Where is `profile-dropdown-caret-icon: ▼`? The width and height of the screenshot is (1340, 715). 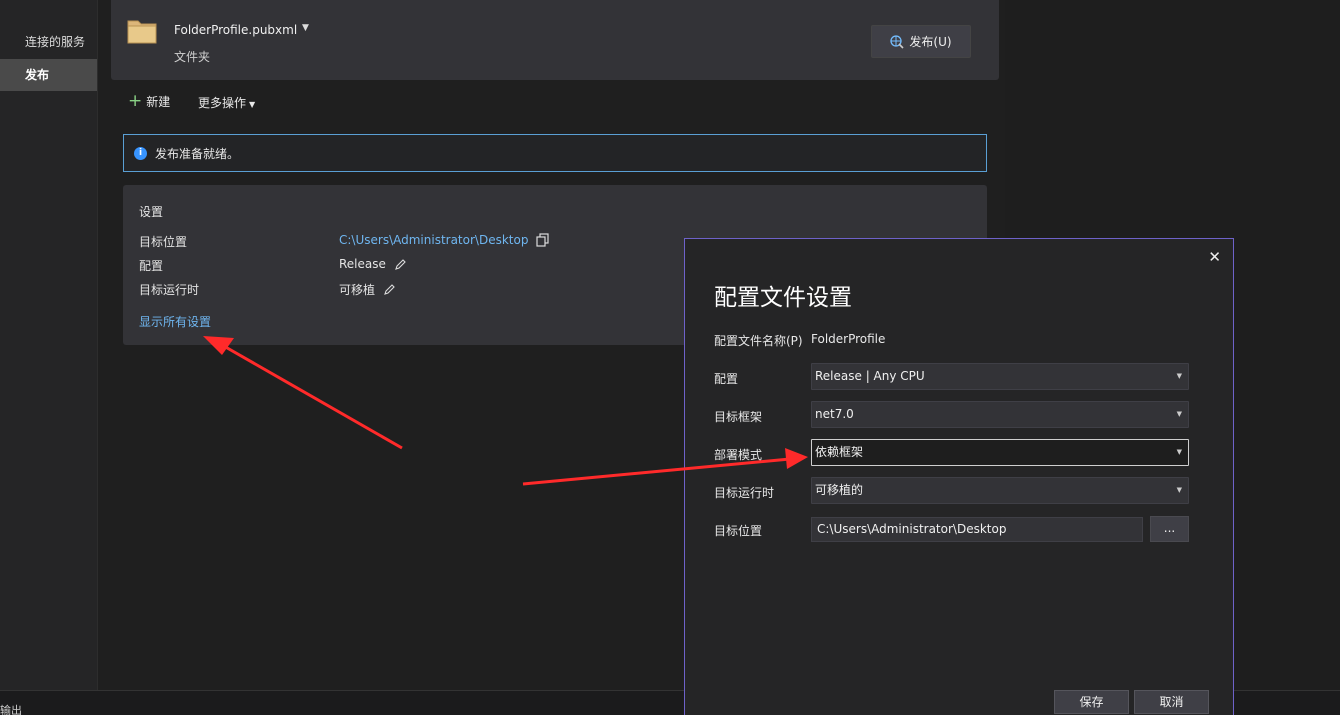
profile-dropdown-caret-icon: ▼ is located at coordinates (305, 28).